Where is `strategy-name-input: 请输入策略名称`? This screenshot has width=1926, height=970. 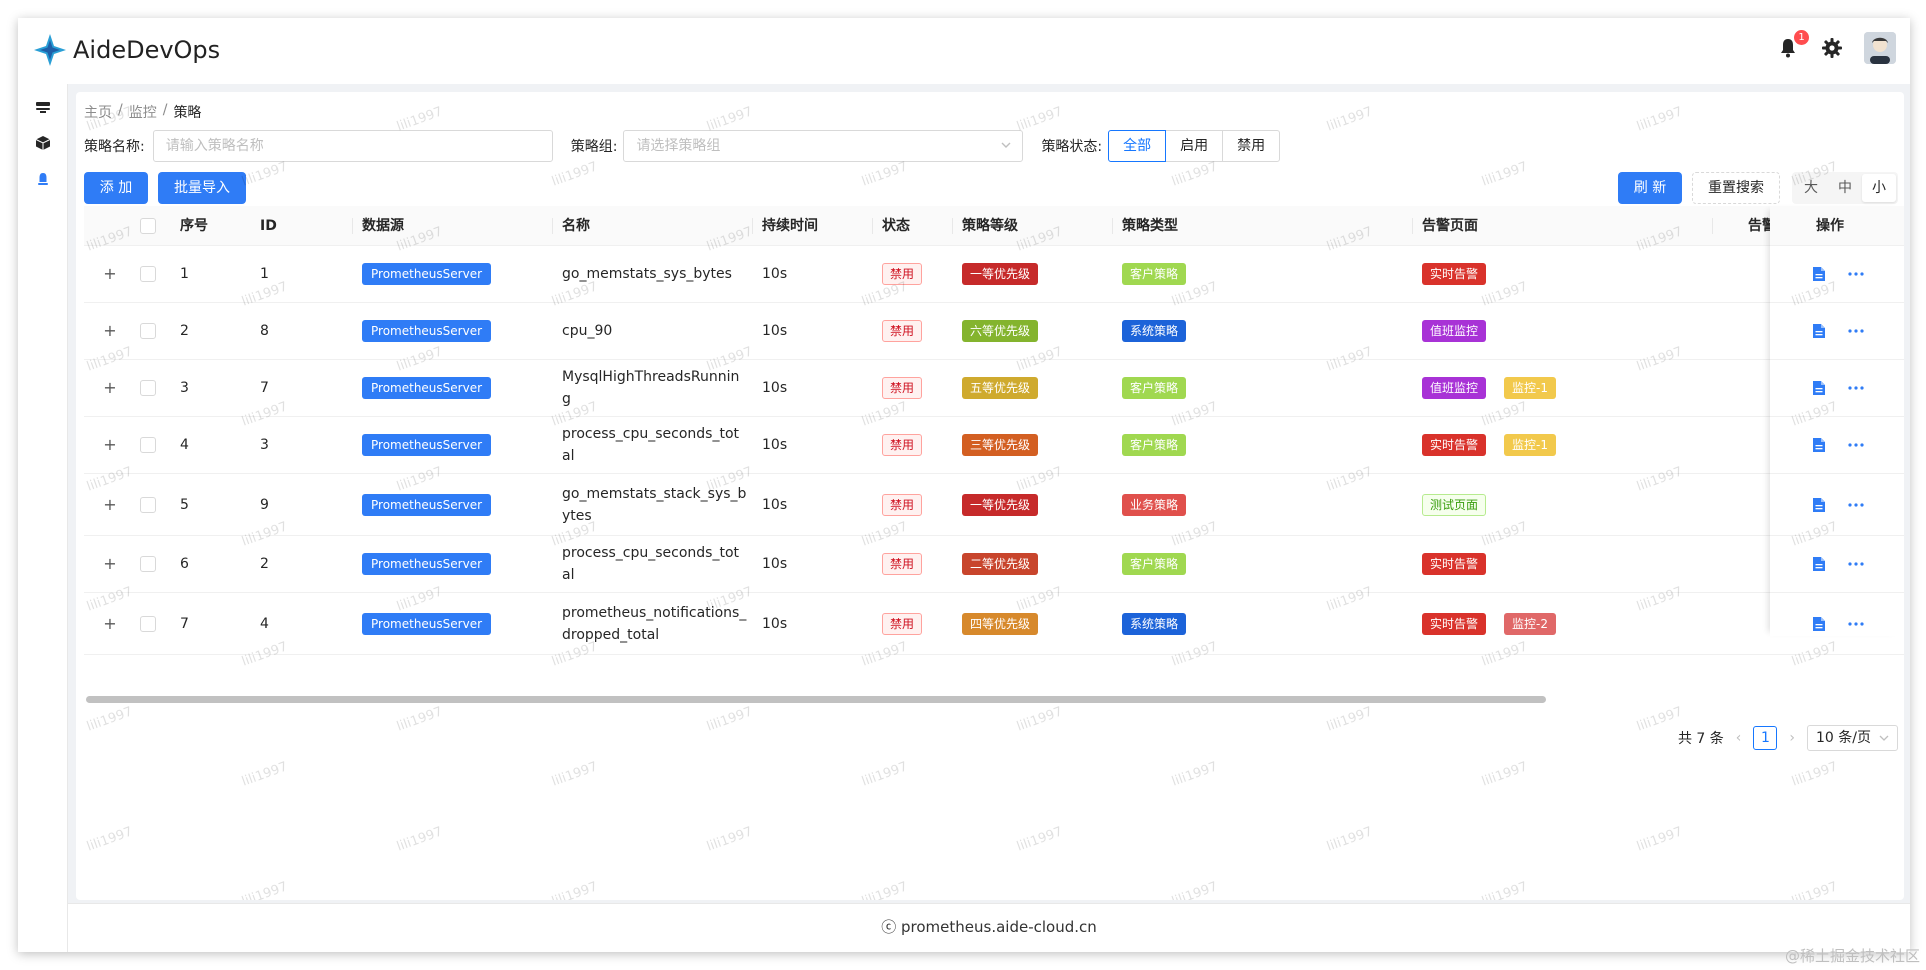
strategy-name-input: 请输入策略名称 is located at coordinates (352, 146).